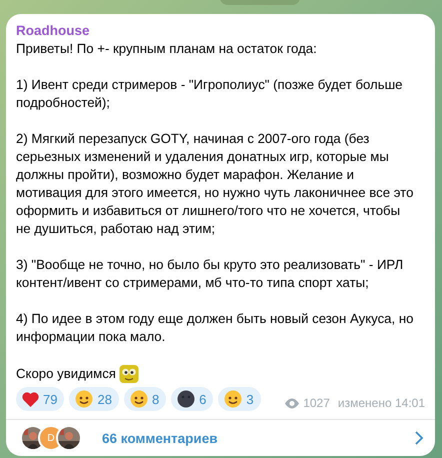 This screenshot has width=442, height=458. Describe the element at coordinates (419, 438) in the screenshot. I see `chevron-right-icon` at that location.